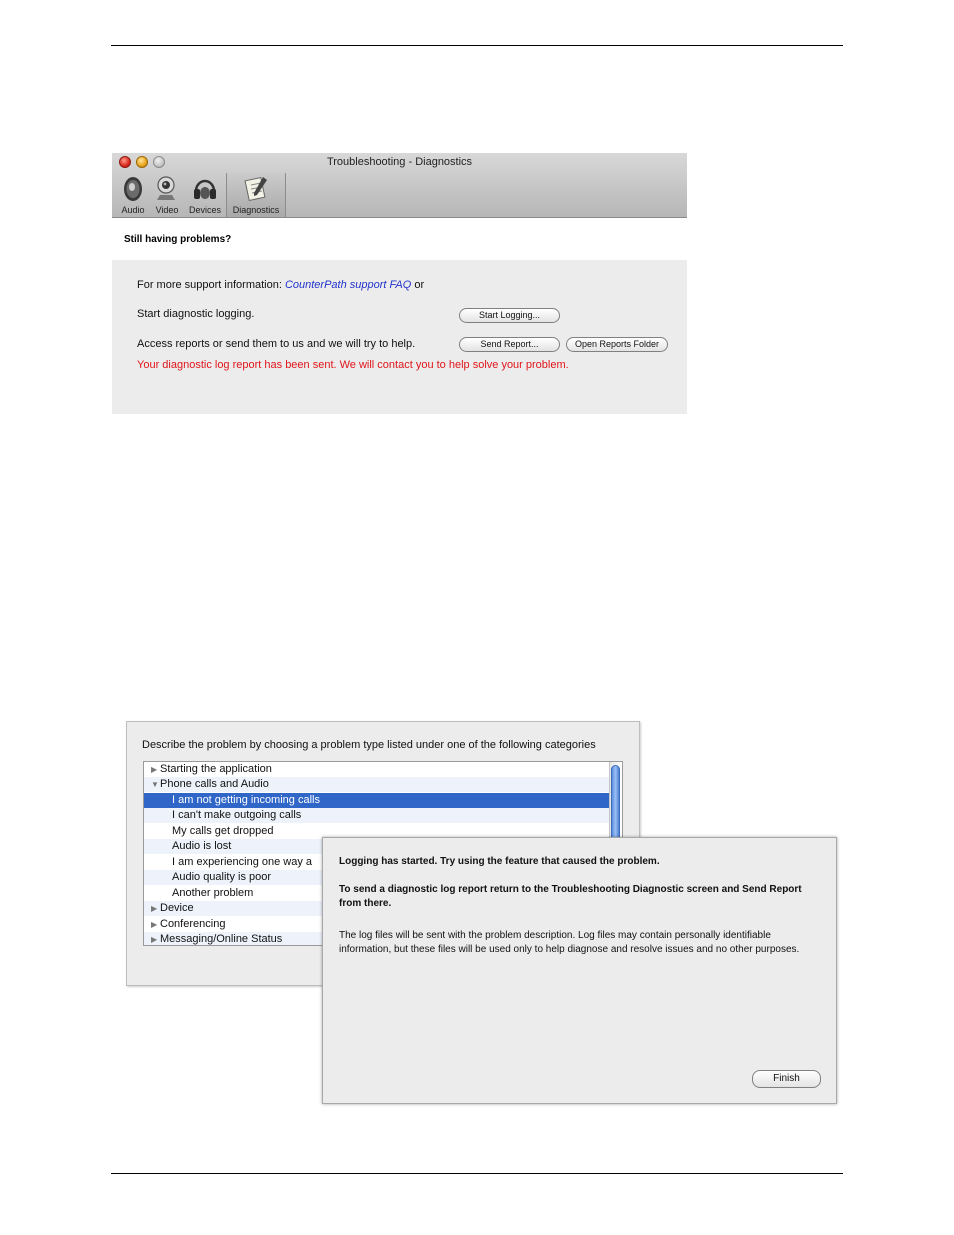 The image size is (954, 1235). Describe the element at coordinates (237, 815) in the screenshot. I see `tree-item-label: I can't make outgoing calls` at that location.